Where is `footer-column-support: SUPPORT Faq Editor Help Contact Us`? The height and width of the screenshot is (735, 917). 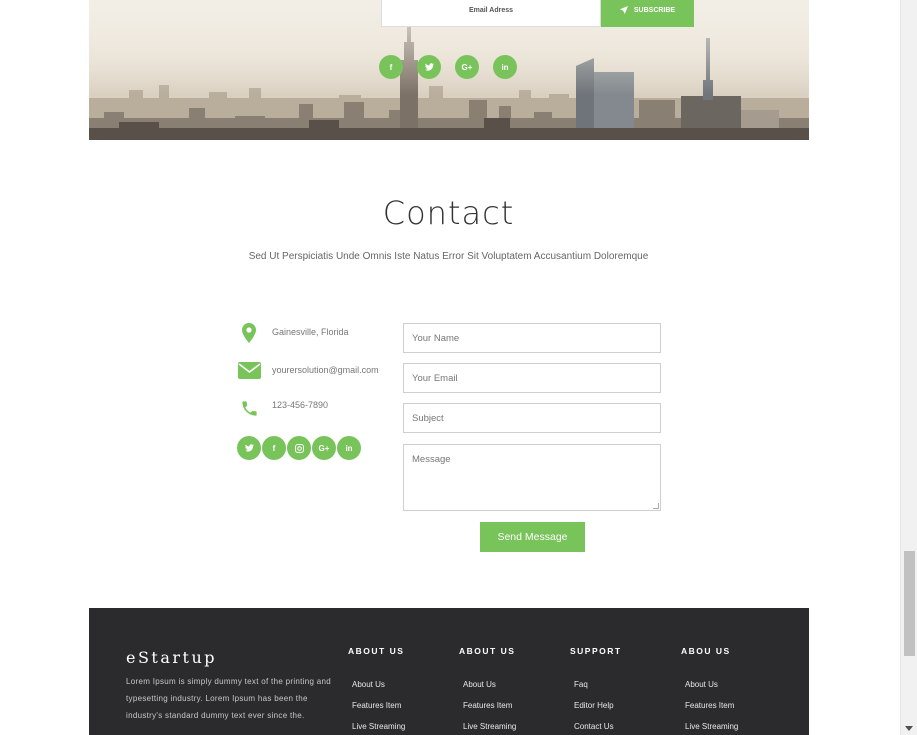
footer-column-support: SUPPORT Faq Editor Help Contact Us is located at coordinates (596, 690).